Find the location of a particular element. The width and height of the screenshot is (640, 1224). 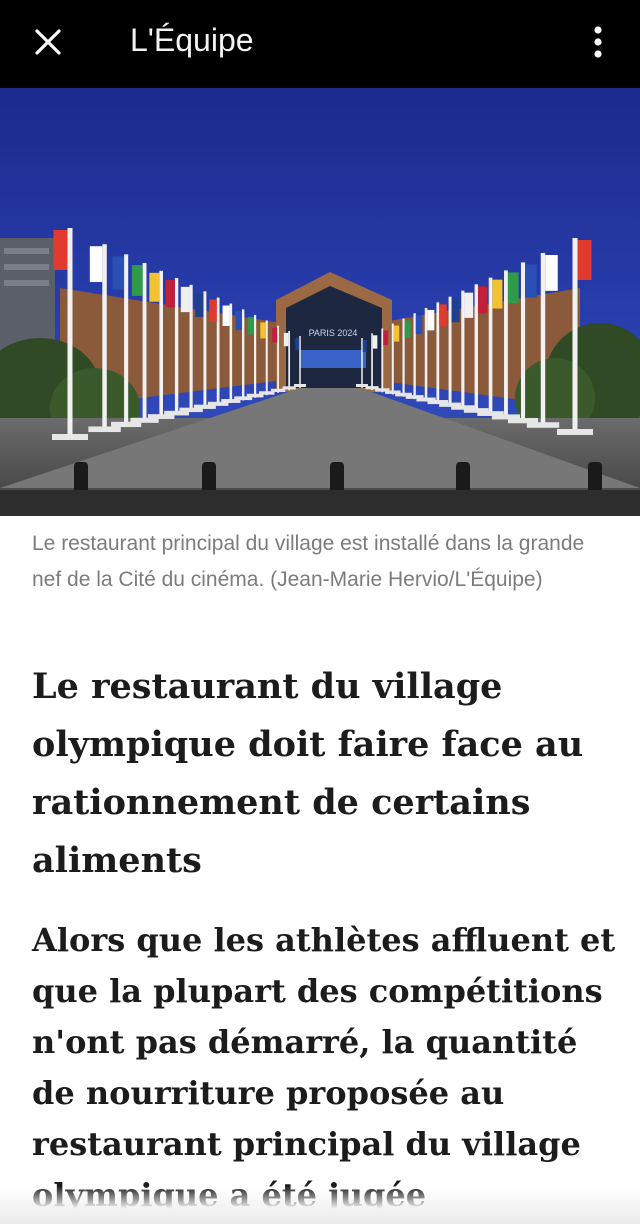

bottom-fade is located at coordinates (320, 1205).